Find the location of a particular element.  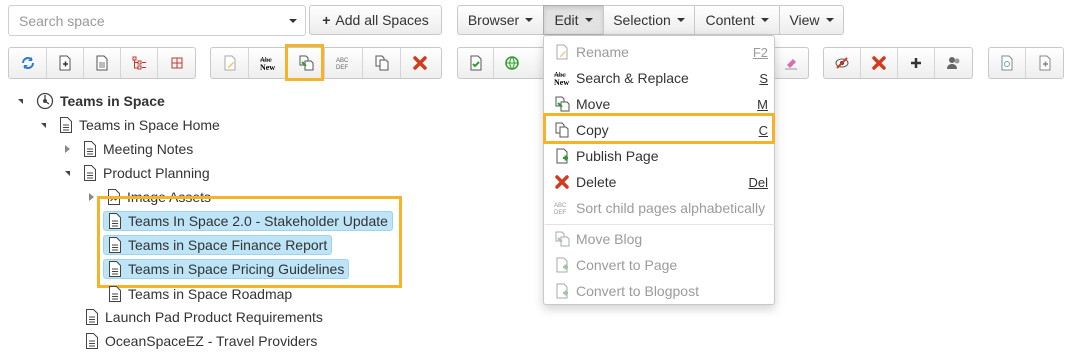

menu-item-search-replace: Abc New Search & Replace S is located at coordinates (659, 78).